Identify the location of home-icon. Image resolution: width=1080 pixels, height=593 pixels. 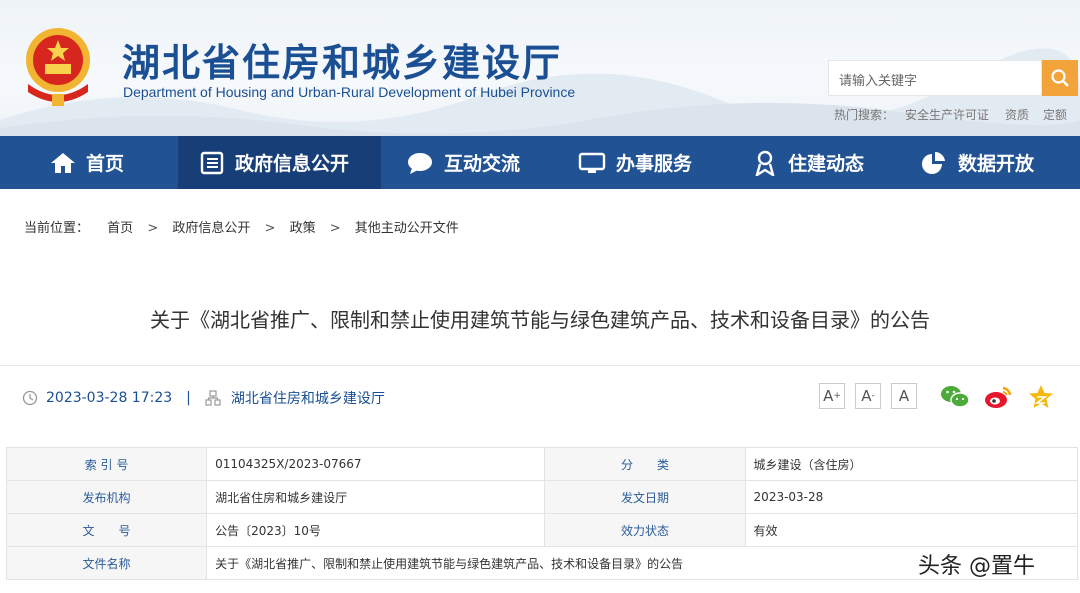
(63, 162).